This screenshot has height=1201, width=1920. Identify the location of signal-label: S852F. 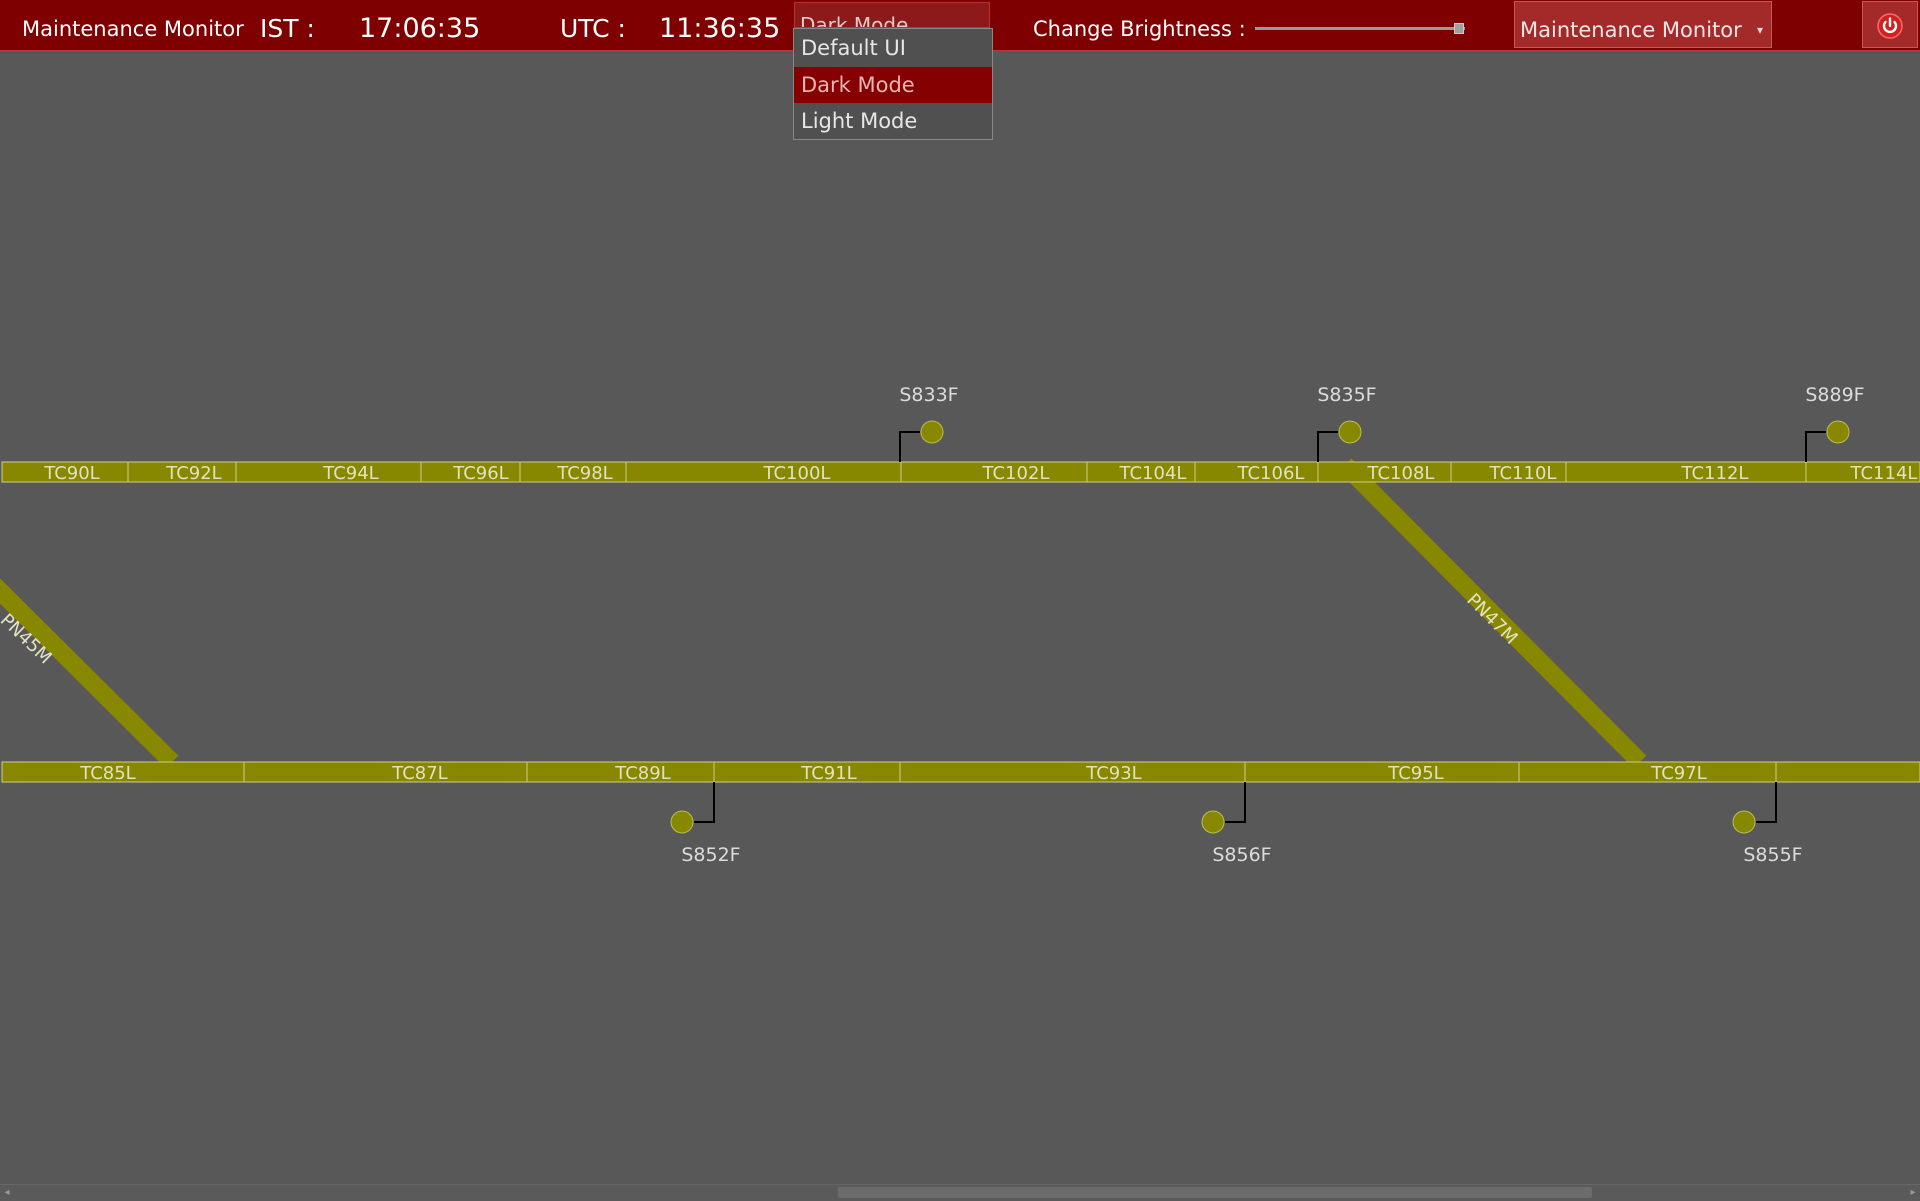
(710, 855).